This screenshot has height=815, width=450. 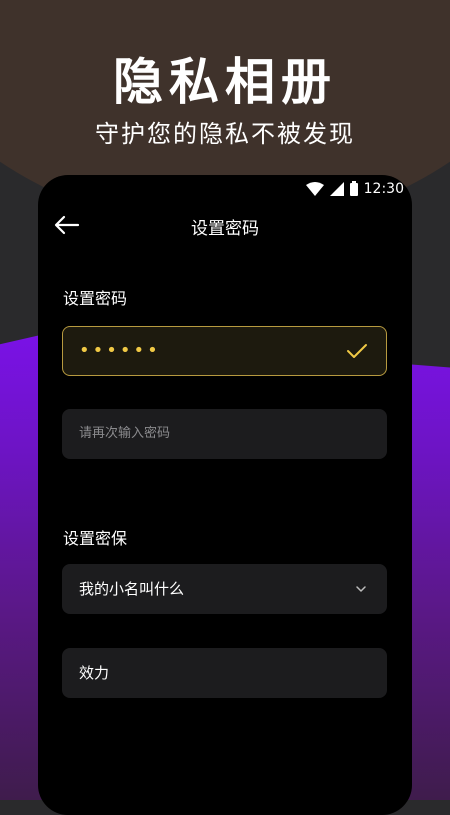 I want to click on password-field: ••••••, so click(x=224, y=351).